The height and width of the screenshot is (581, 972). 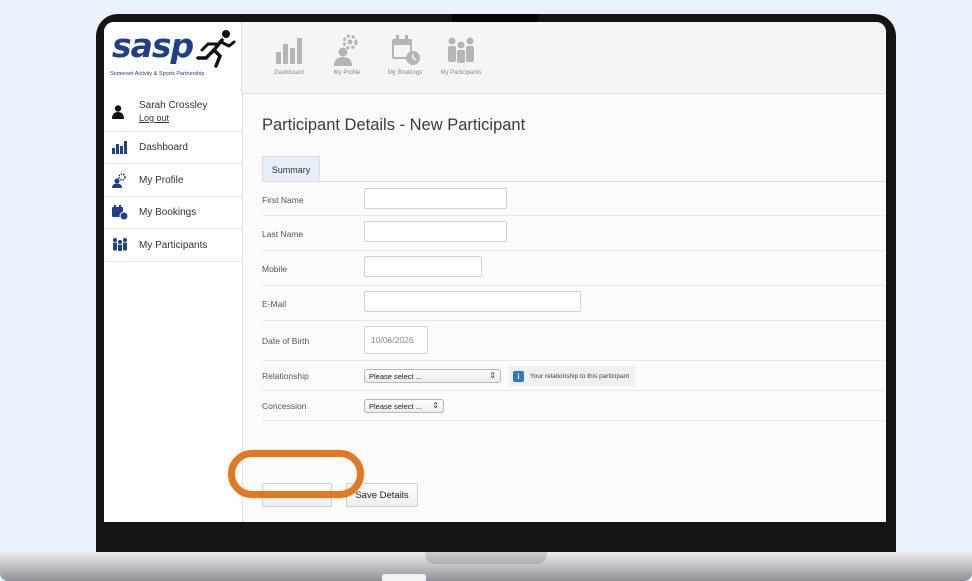 I want to click on concession-label: Concession, so click(x=284, y=406).